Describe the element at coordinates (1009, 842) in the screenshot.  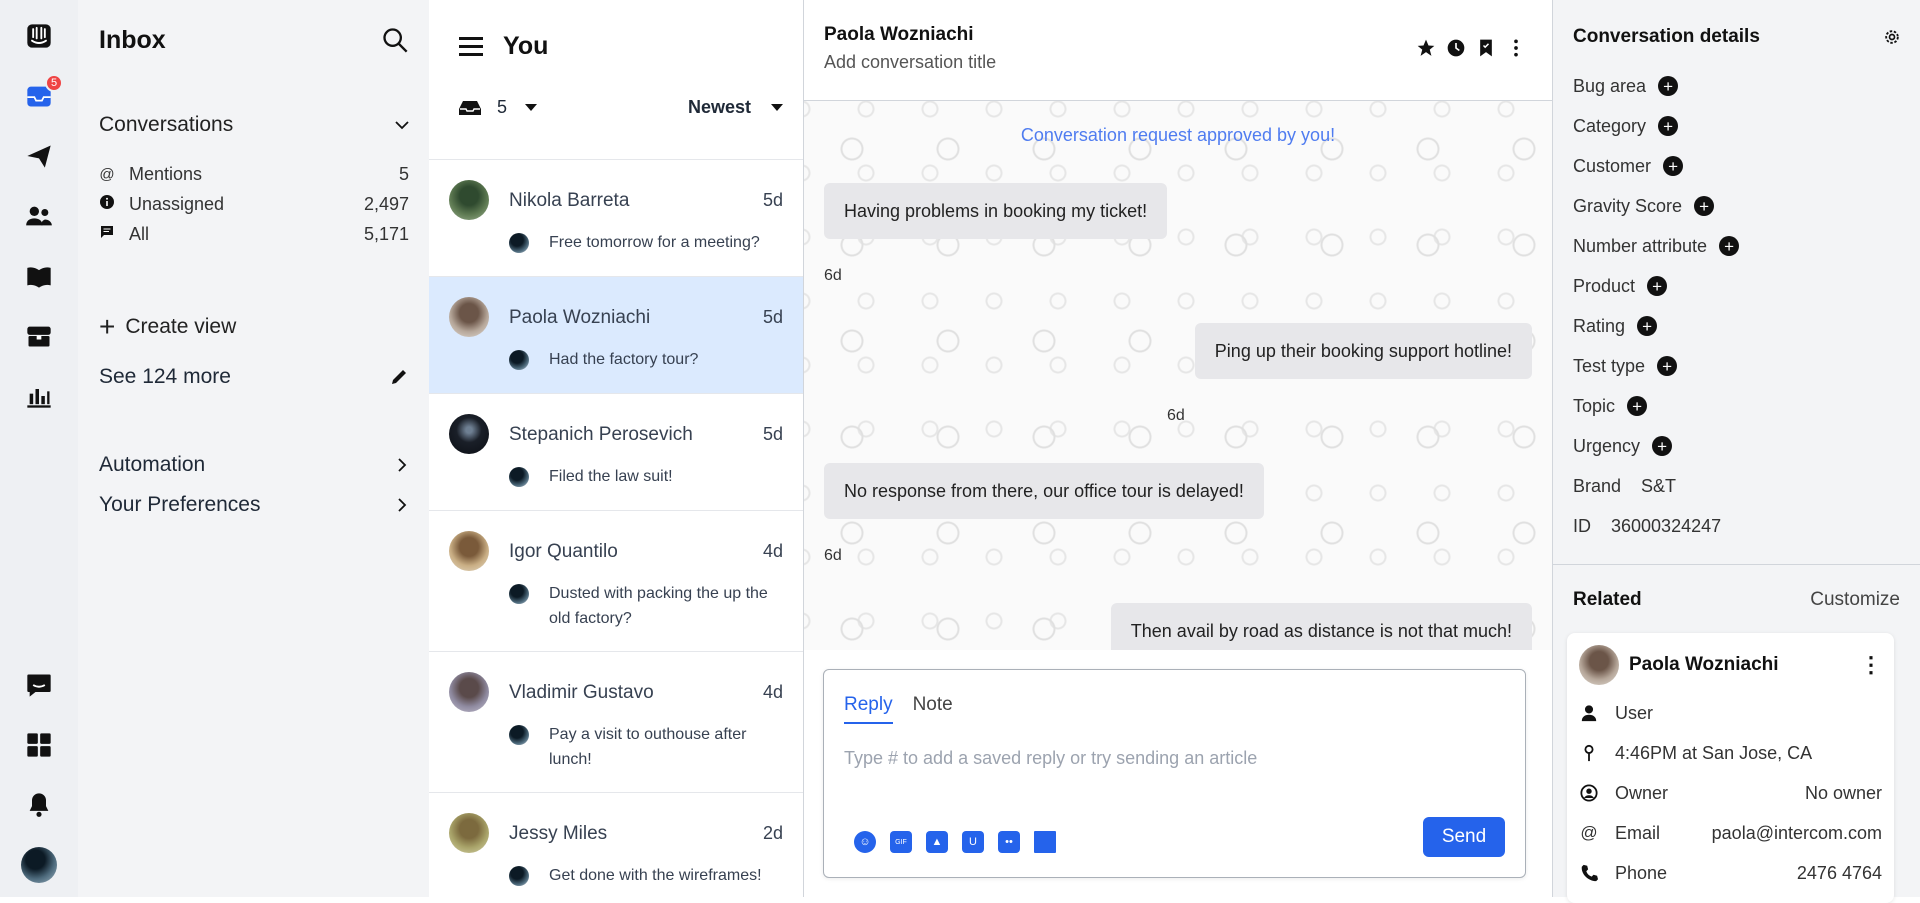
I see `app-icon: ••` at that location.